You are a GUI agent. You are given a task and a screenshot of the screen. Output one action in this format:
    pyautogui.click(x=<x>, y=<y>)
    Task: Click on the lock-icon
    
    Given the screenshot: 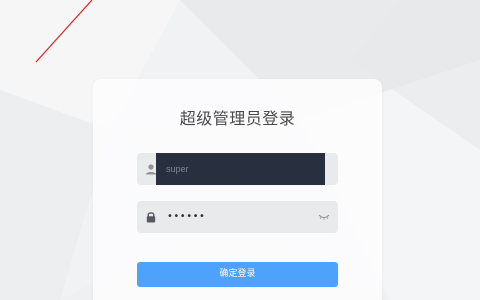 What is the action you would take?
    pyautogui.click(x=151, y=217)
    